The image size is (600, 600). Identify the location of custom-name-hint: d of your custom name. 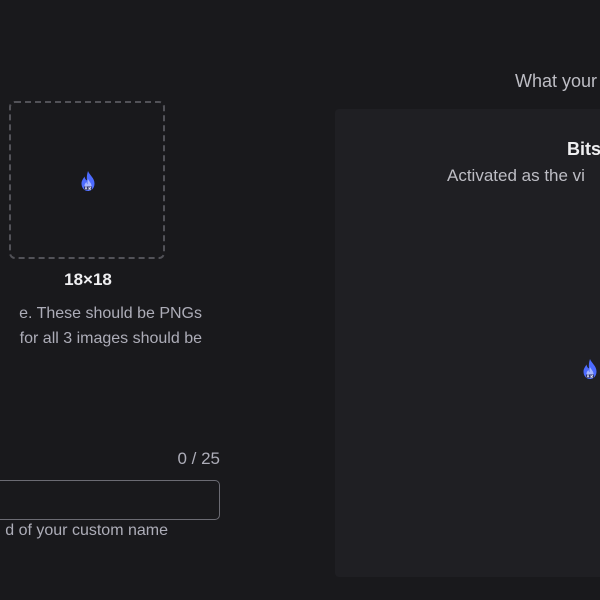
(86, 530).